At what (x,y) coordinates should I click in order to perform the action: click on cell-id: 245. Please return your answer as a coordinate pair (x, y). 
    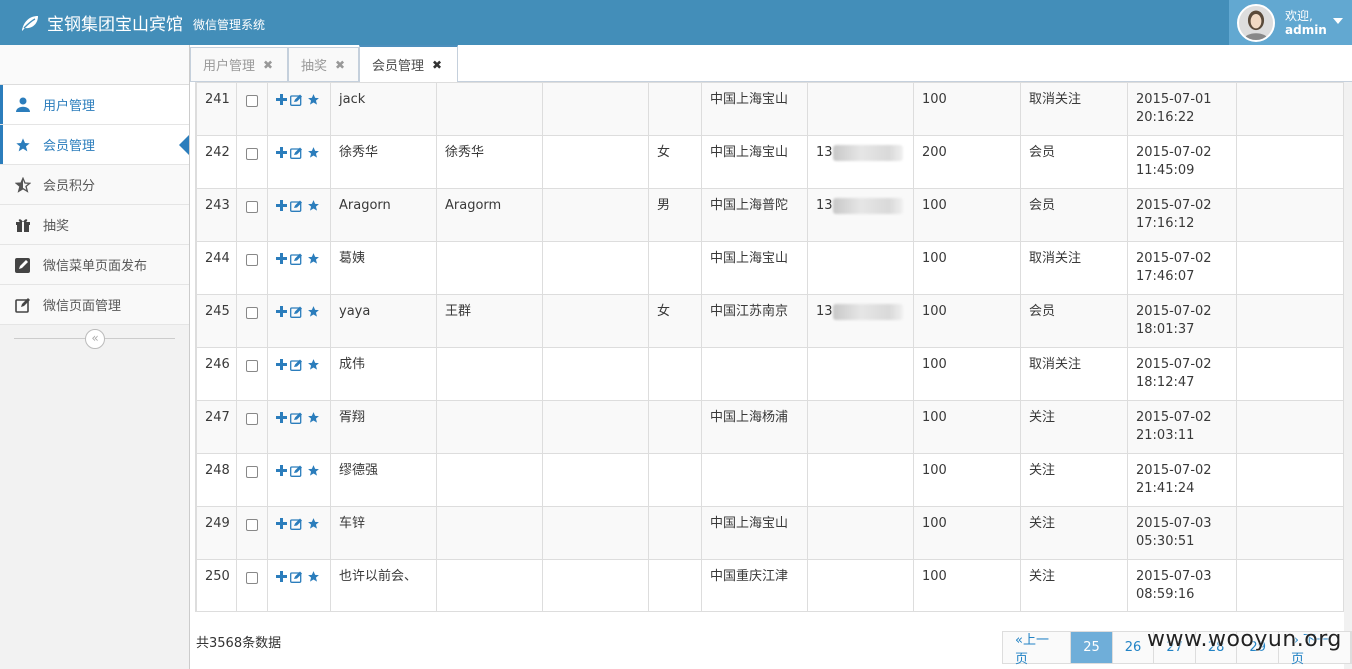
    Looking at the image, I should click on (216, 321).